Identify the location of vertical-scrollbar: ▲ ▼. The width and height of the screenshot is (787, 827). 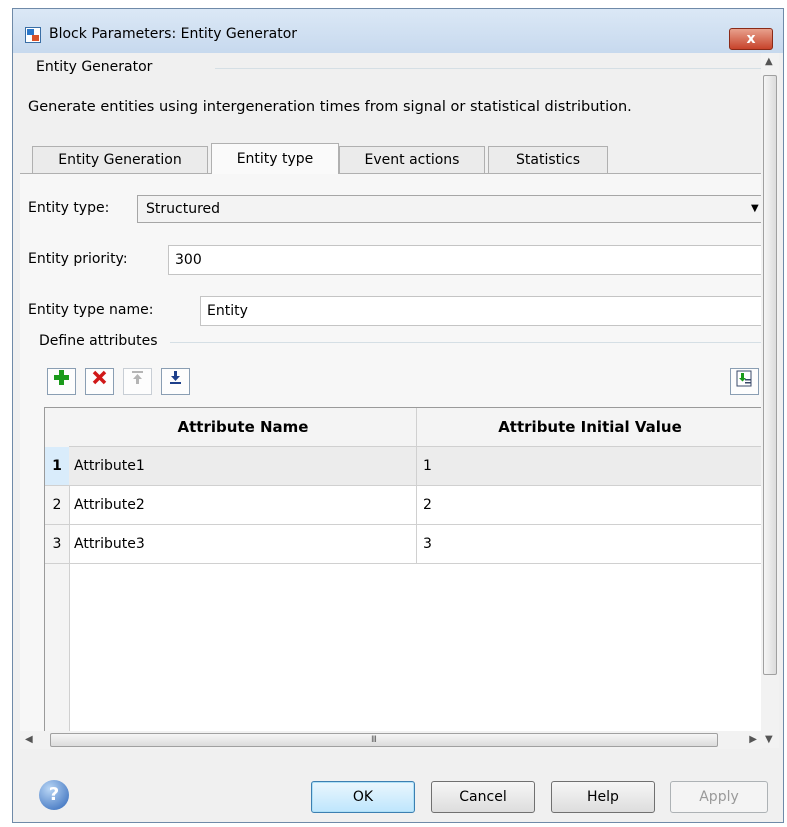
(770, 400).